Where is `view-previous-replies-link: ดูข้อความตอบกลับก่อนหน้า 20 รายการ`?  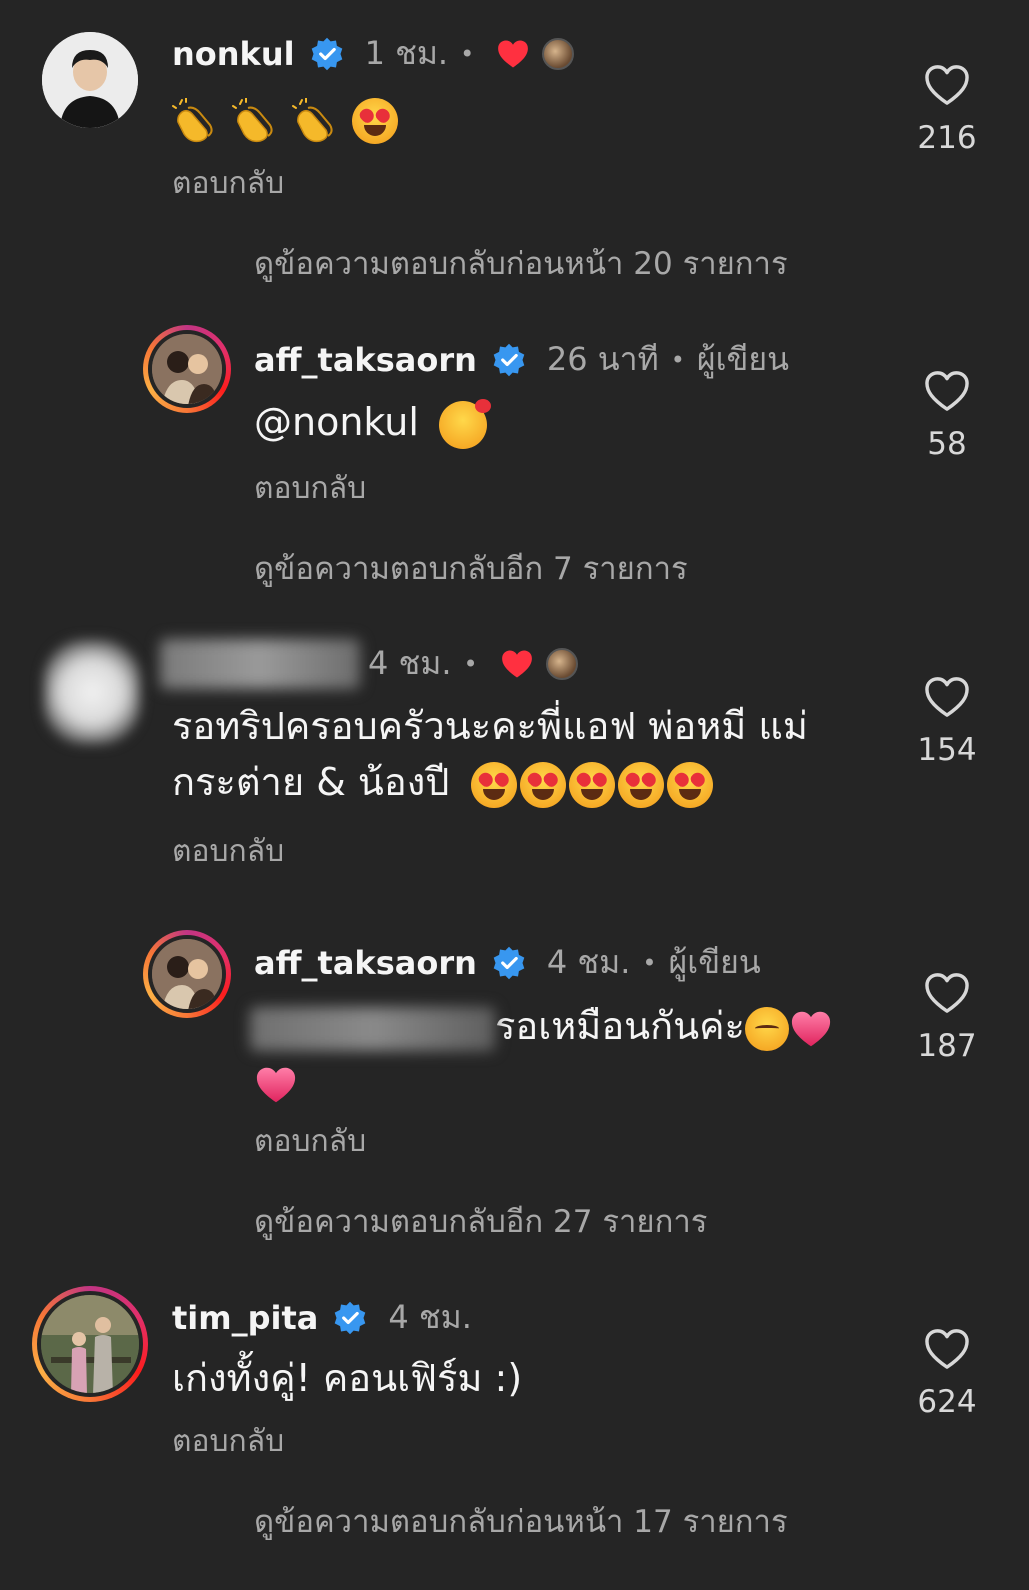
view-previous-replies-link: ดูข้อความตอบกลับก่อนหน้า 20 รายการ is located at coordinates (521, 263).